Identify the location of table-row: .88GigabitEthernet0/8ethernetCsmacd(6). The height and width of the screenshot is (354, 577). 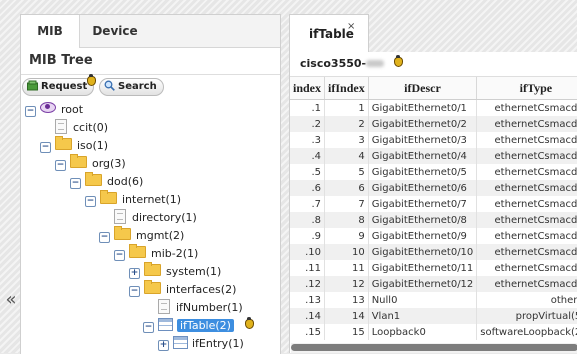
(433, 220).